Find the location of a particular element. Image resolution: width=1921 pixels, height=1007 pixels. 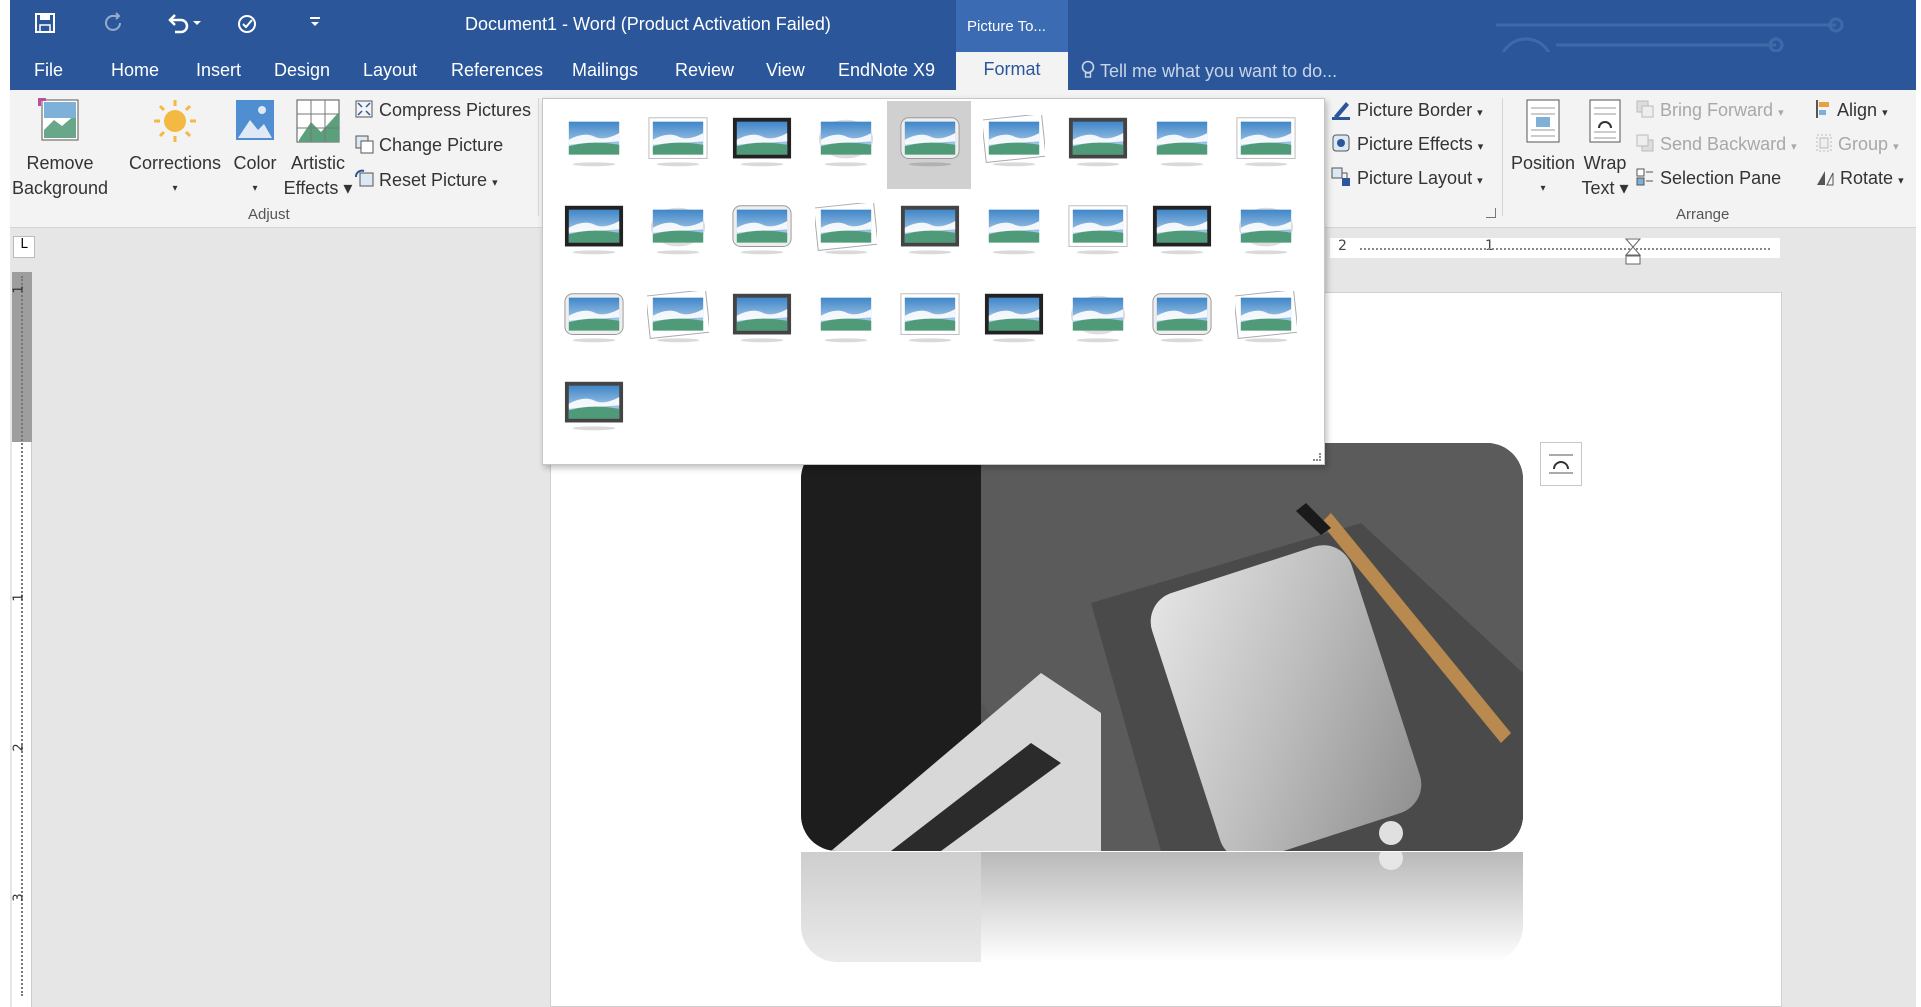

layout-options-icon is located at coordinates (1561, 464).